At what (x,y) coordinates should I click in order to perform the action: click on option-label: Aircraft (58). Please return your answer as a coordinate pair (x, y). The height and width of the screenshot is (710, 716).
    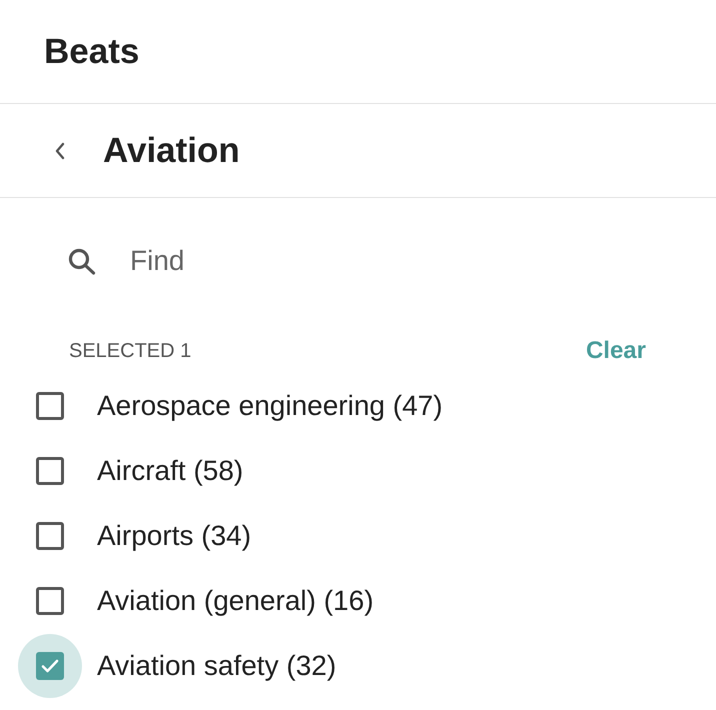
    Looking at the image, I should click on (170, 471).